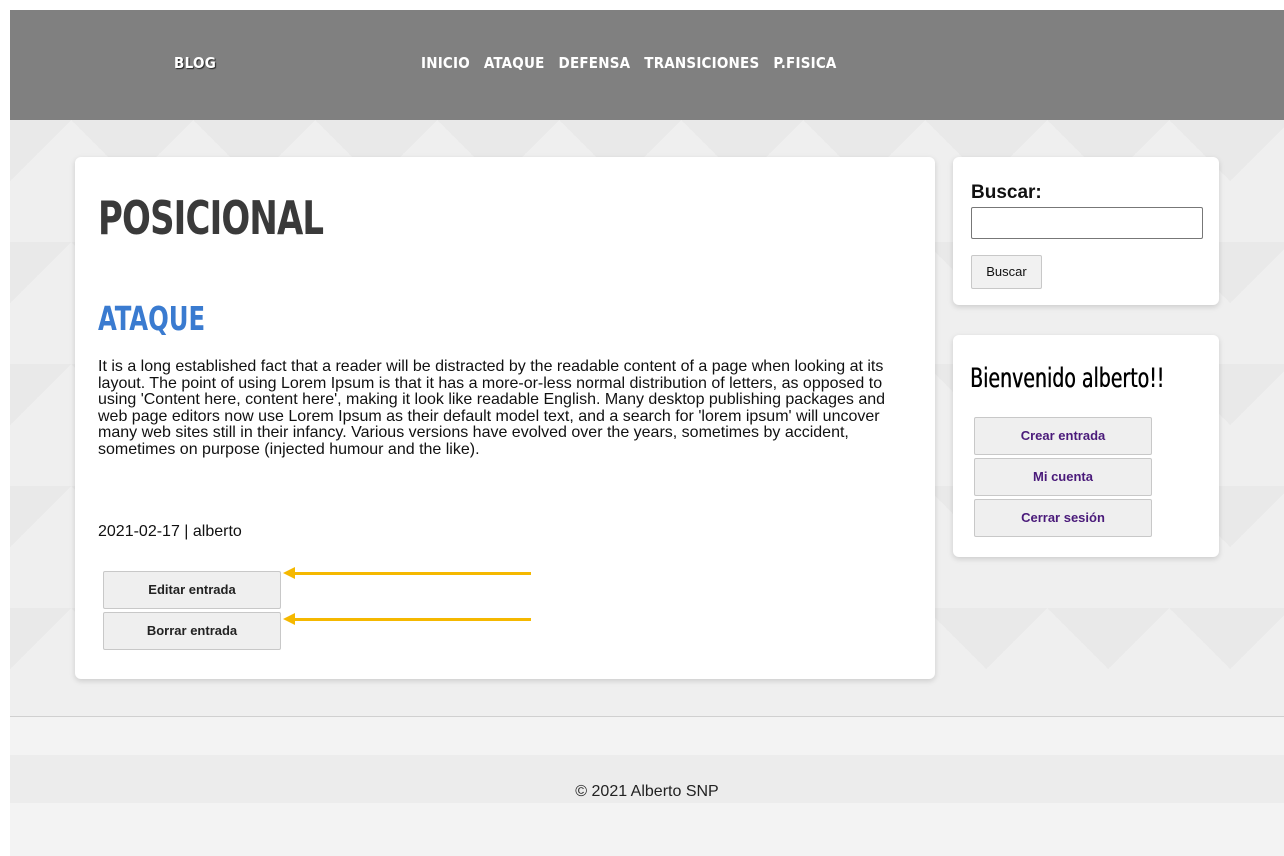  Describe the element at coordinates (445, 63) in the screenshot. I see `nav-link-inicio: INICIO` at that location.